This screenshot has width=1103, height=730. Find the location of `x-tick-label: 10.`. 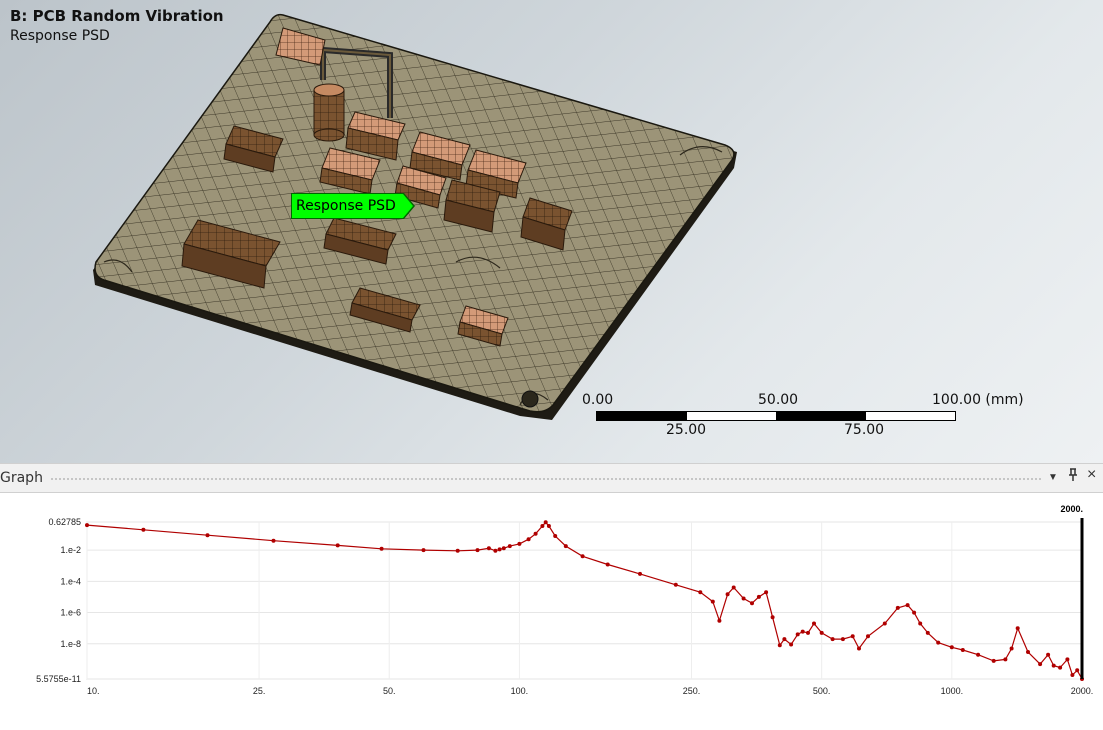

x-tick-label: 10. is located at coordinates (93, 691).